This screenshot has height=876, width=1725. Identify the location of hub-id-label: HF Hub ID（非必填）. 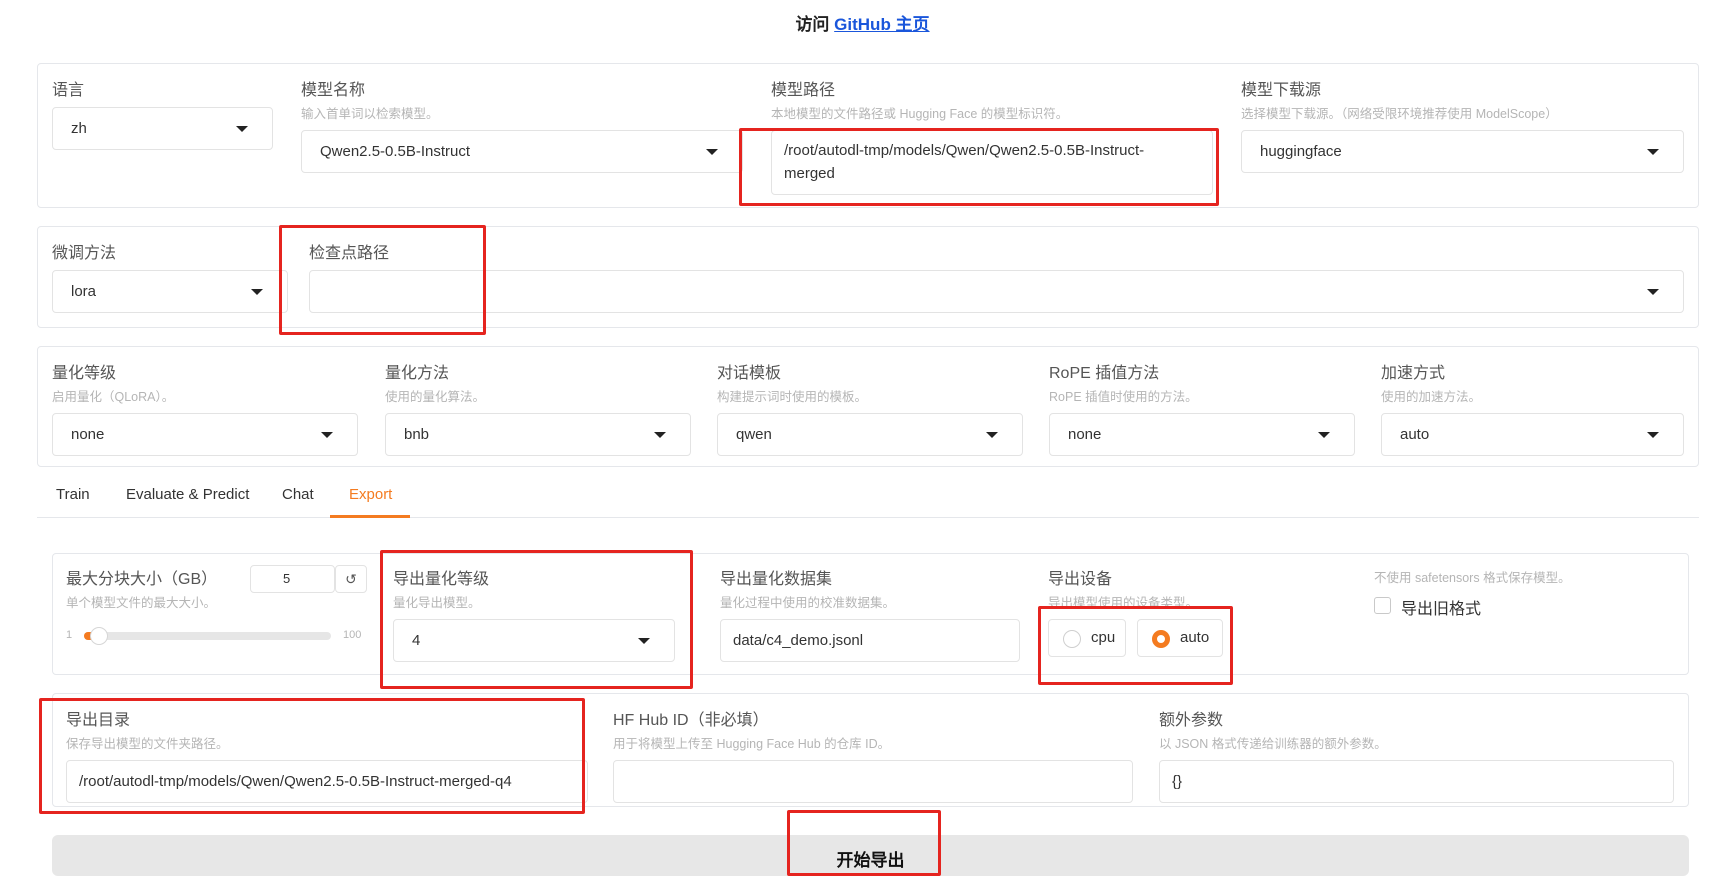
(691, 720).